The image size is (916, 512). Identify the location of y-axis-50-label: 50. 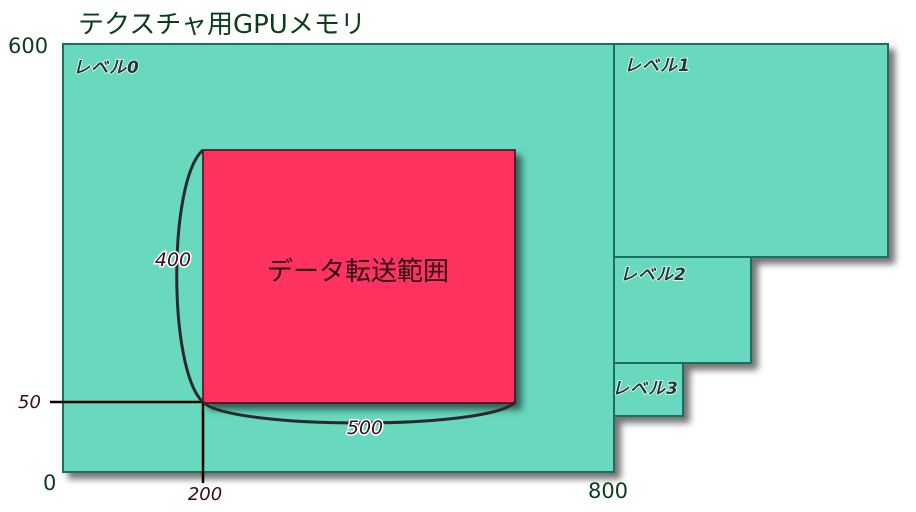
(29, 402).